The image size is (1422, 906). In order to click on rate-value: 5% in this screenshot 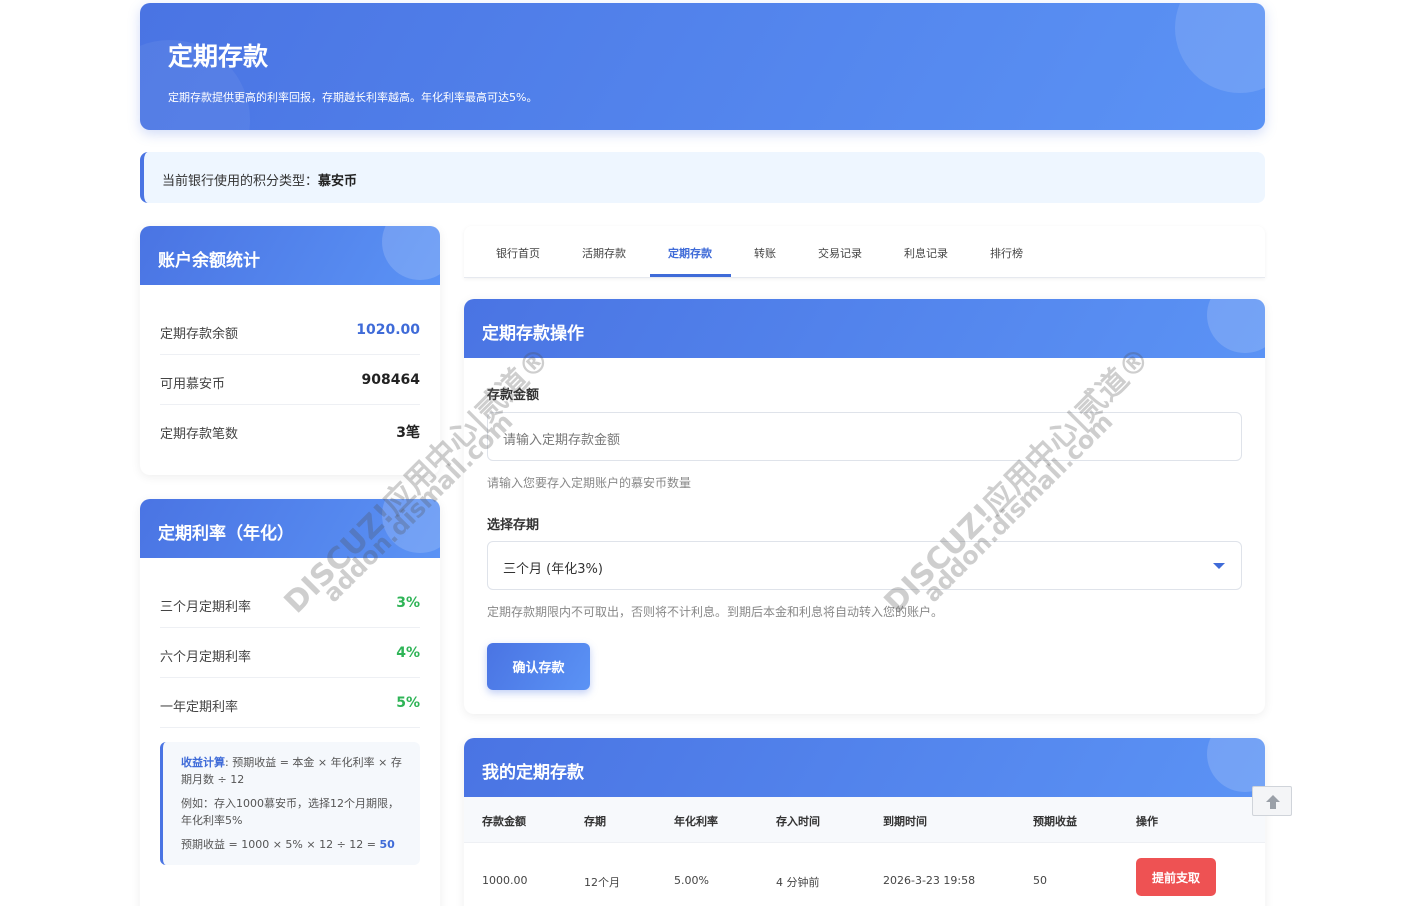, I will do `click(408, 703)`.